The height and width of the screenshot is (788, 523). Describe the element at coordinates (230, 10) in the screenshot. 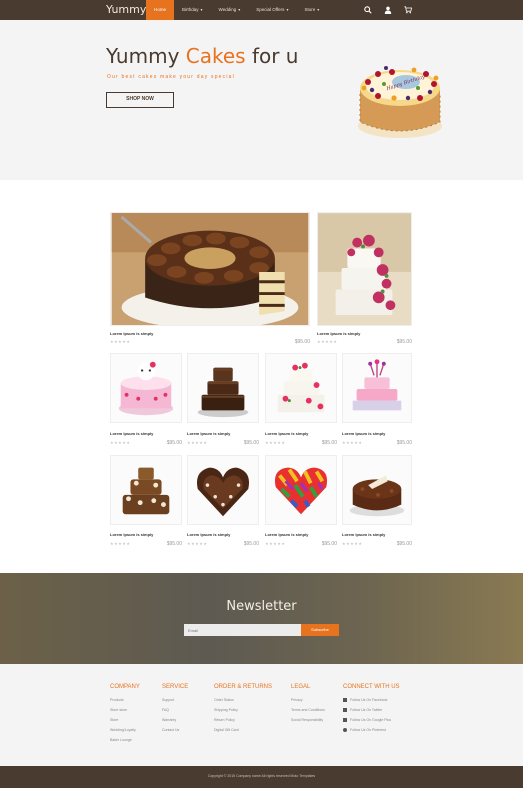

I see `menu-item-wedding: Wedding ▾` at that location.